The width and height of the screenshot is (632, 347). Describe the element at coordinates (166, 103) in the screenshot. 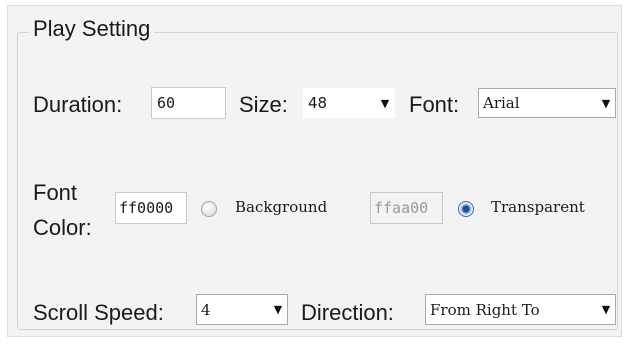

I see `duration-value: 60` at that location.